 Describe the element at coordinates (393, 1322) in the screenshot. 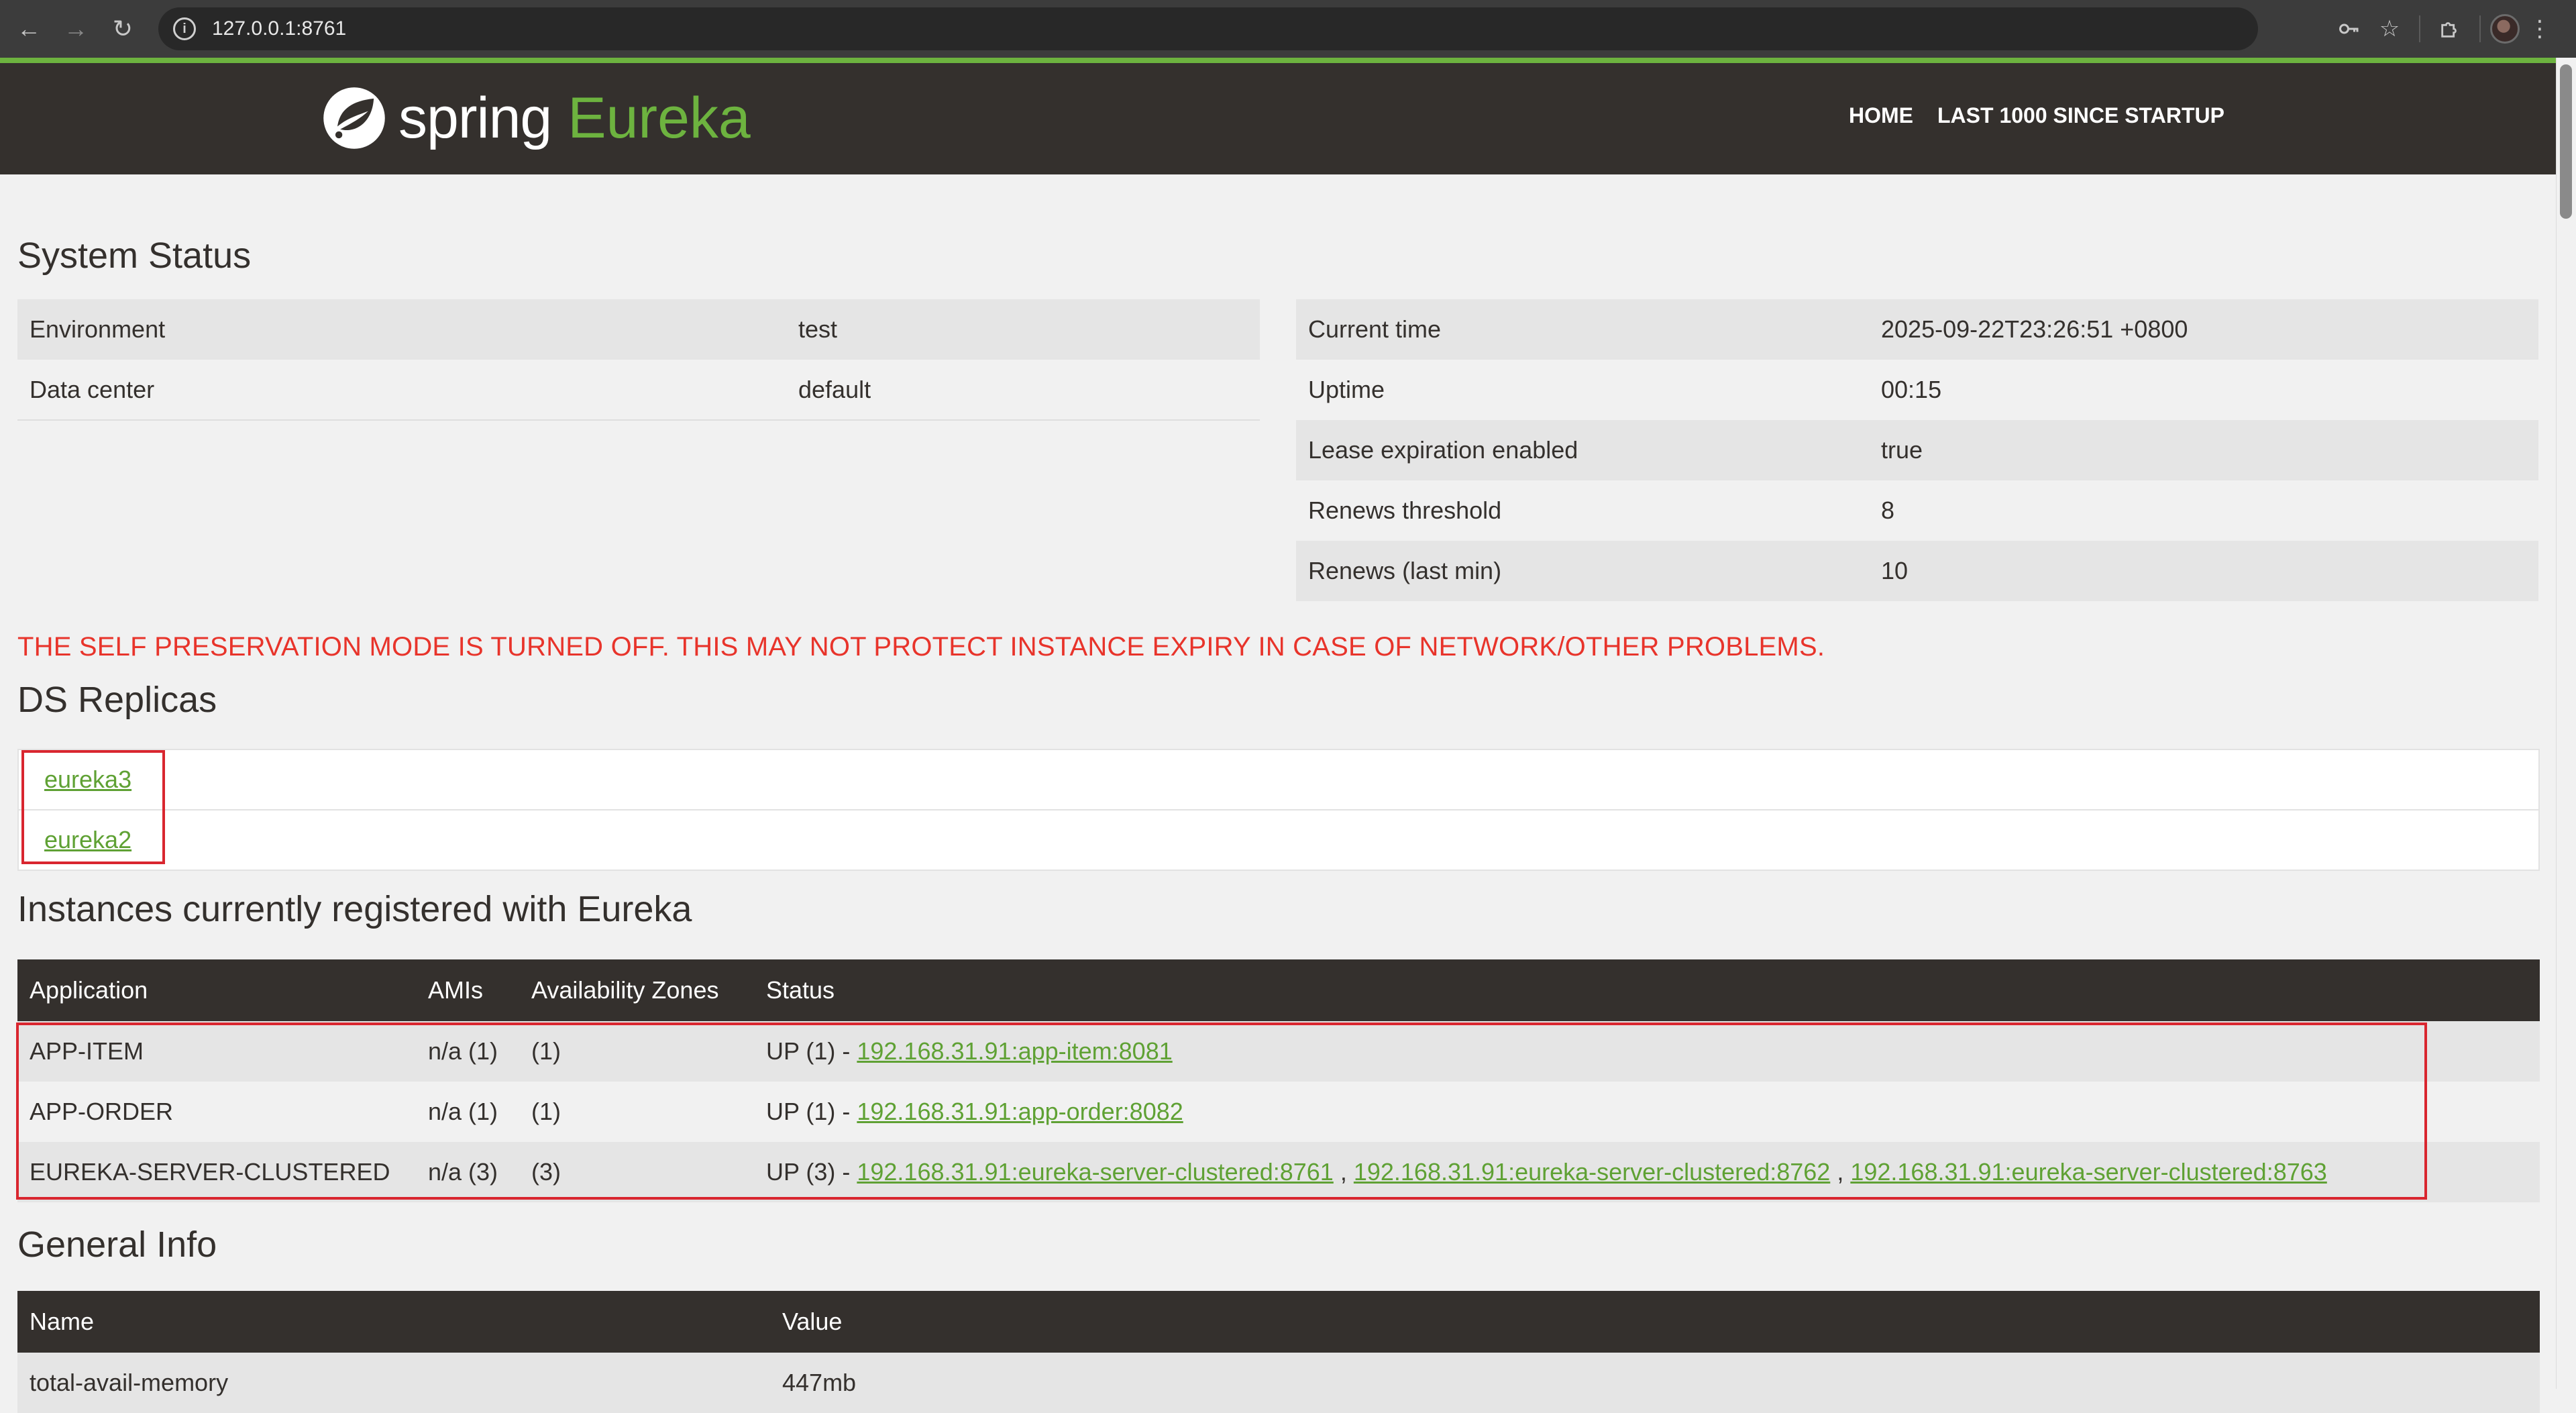

I see `column-header: Name` at that location.